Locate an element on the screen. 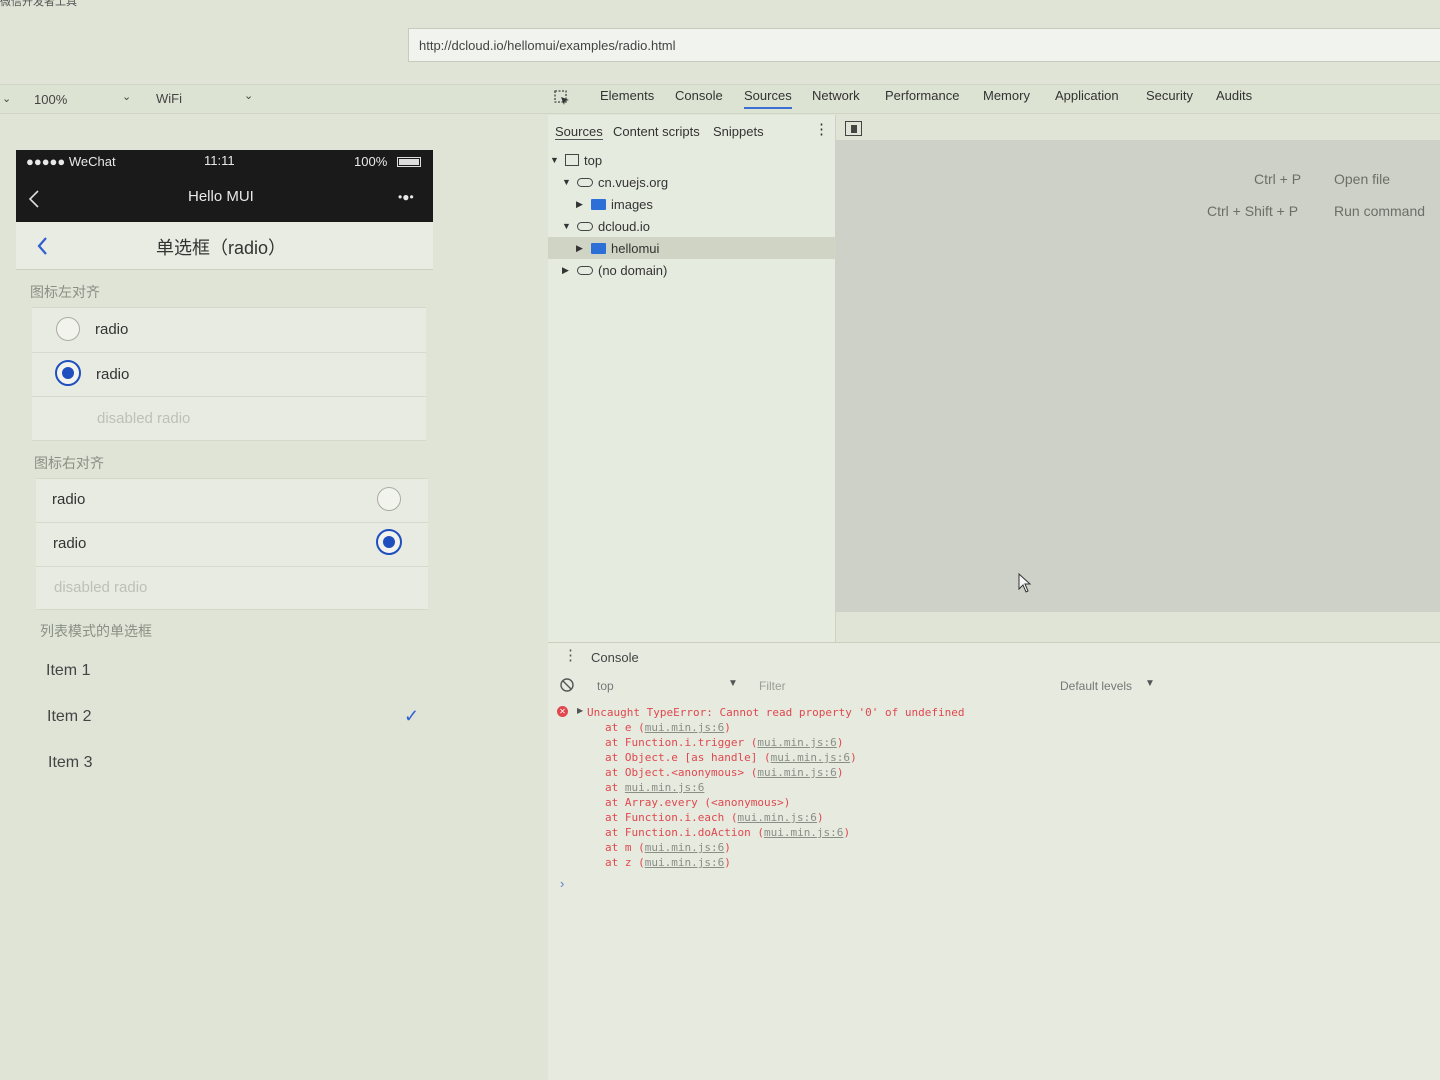 The width and height of the screenshot is (1440, 1080). tab-memory: Memory is located at coordinates (1006, 95).